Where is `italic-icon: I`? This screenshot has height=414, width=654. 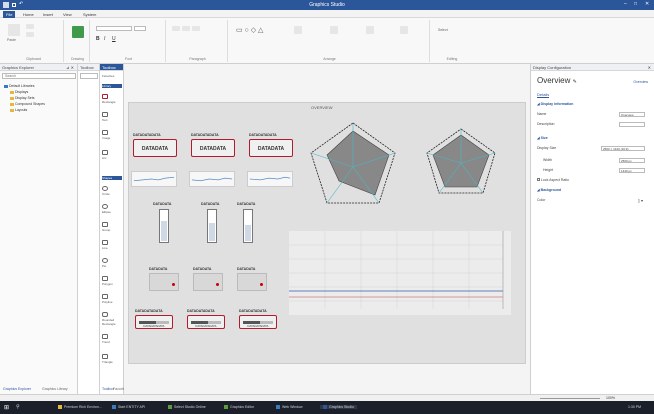 italic-icon: I is located at coordinates (104, 39).